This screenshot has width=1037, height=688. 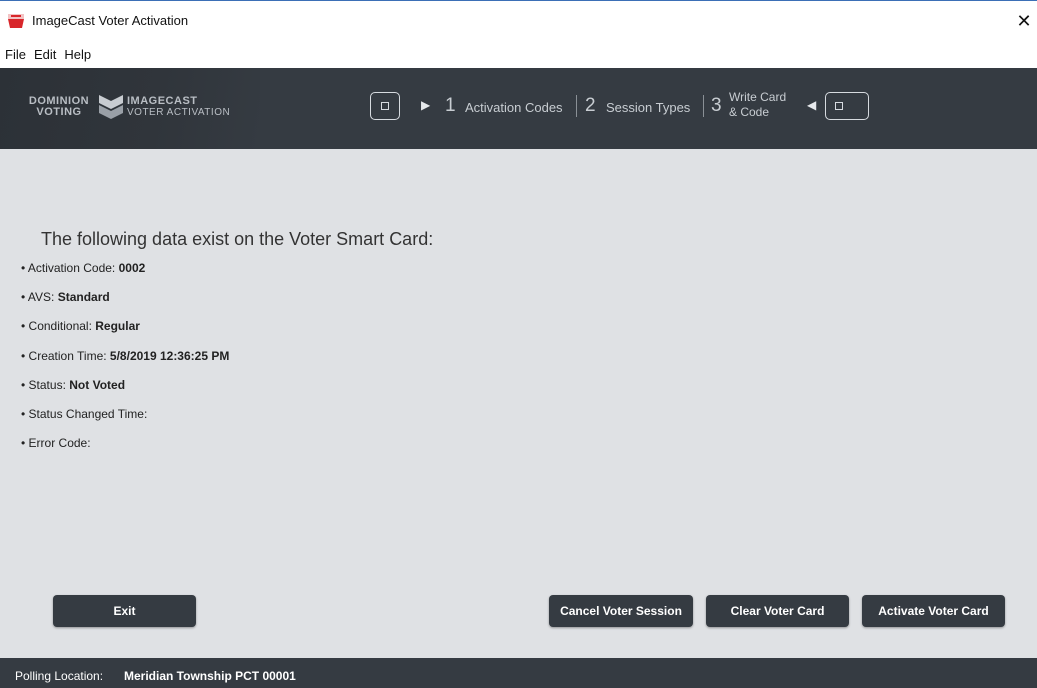 I want to click on step-1-number: 1, so click(x=450, y=105).